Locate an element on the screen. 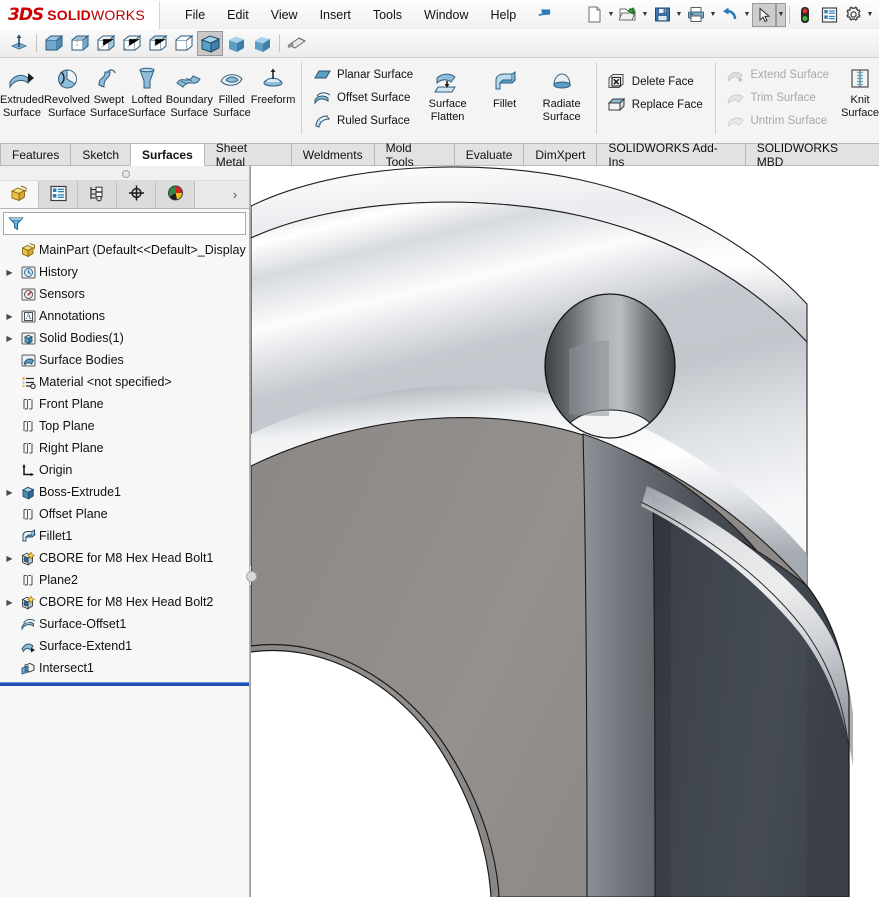 The width and height of the screenshot is (879, 897). display-manager-tab is located at coordinates (175, 194).